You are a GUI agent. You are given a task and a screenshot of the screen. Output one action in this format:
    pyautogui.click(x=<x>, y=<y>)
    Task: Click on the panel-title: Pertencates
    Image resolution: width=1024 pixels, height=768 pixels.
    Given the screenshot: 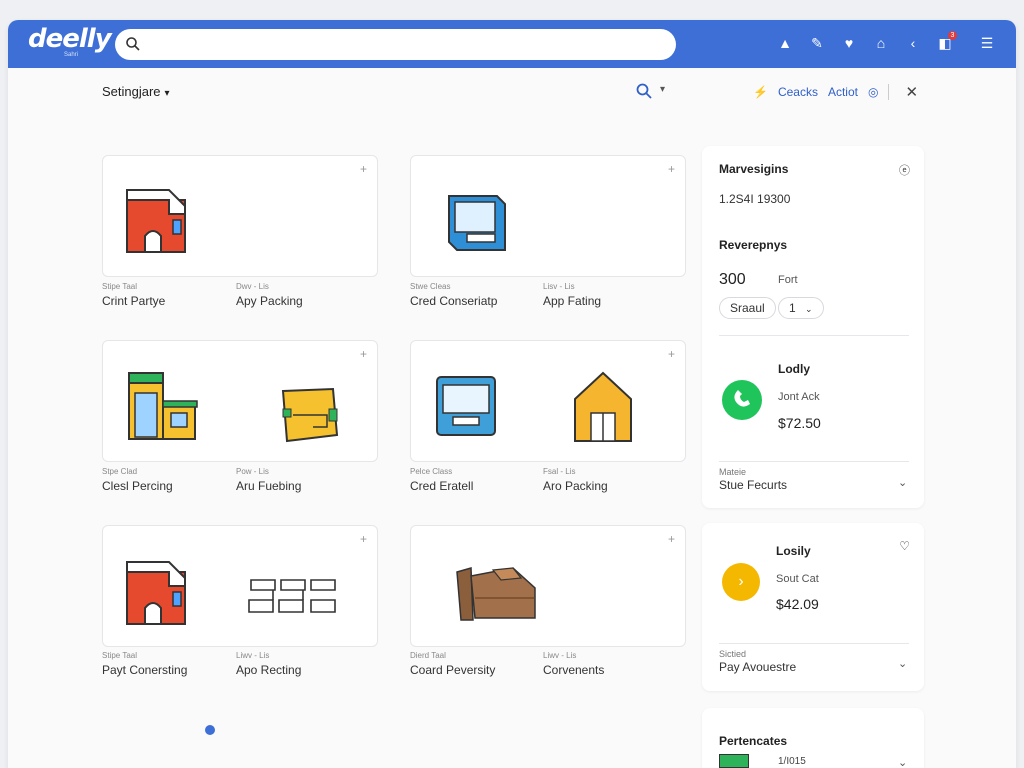 What is the action you would take?
    pyautogui.click(x=753, y=741)
    